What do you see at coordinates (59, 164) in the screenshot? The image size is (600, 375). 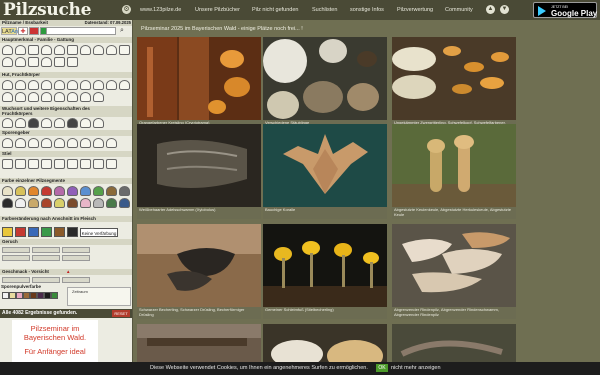 I see `stem-bulb-icon` at bounding box center [59, 164].